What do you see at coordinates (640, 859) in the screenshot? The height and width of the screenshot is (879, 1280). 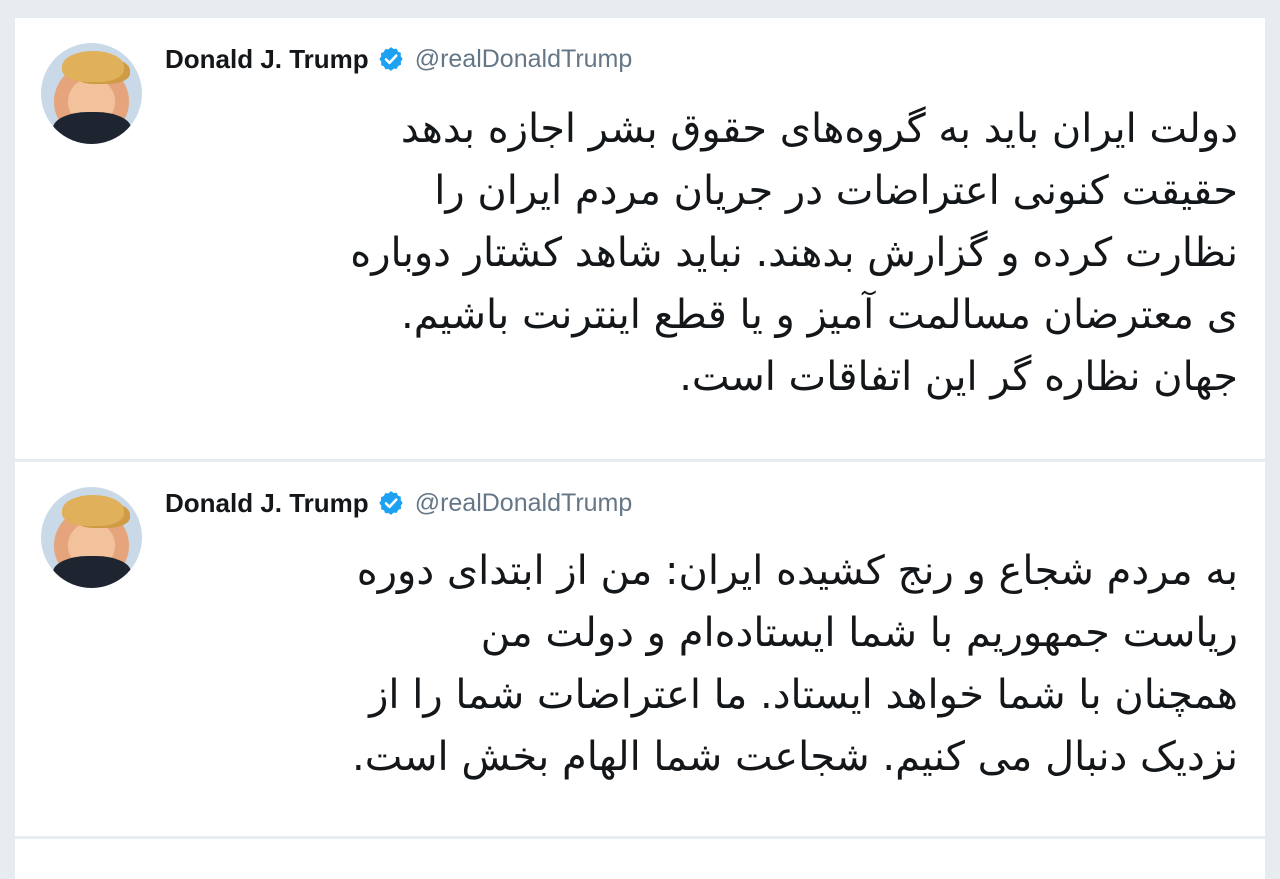 I see `next-tweet-card` at bounding box center [640, 859].